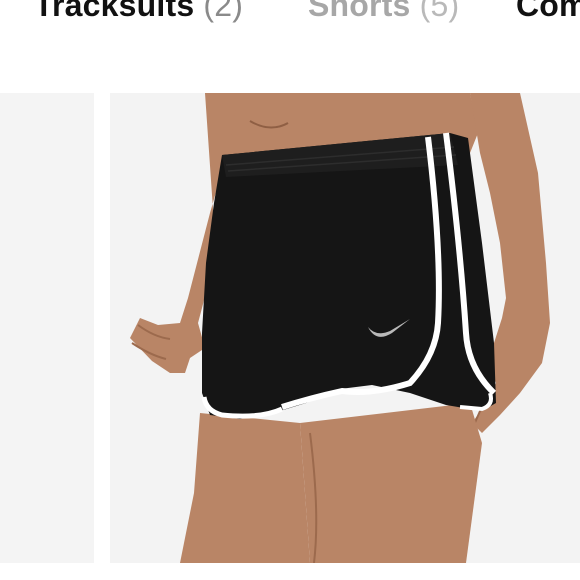 The width and height of the screenshot is (580, 580). I want to click on left-leg, so click(245, 488).